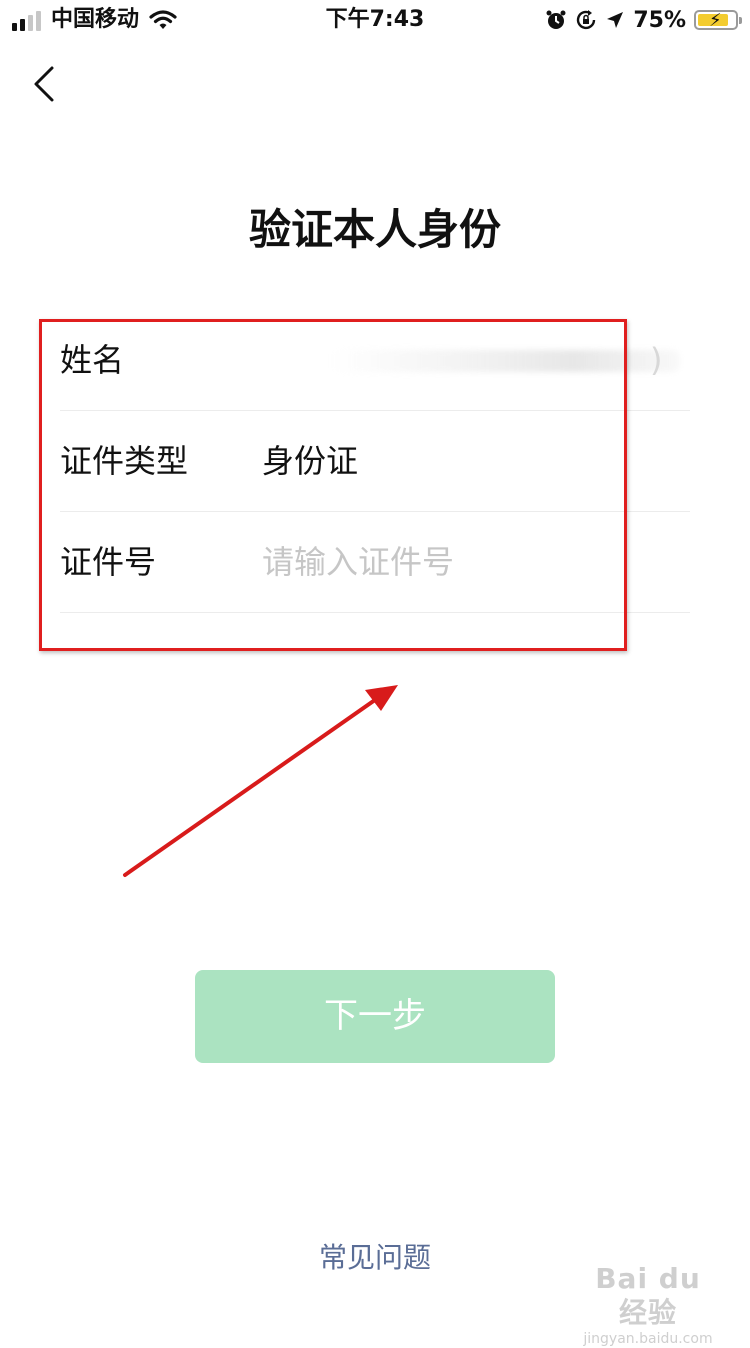 The height and width of the screenshot is (1348, 750). I want to click on chevron-left-icon, so click(44, 84).